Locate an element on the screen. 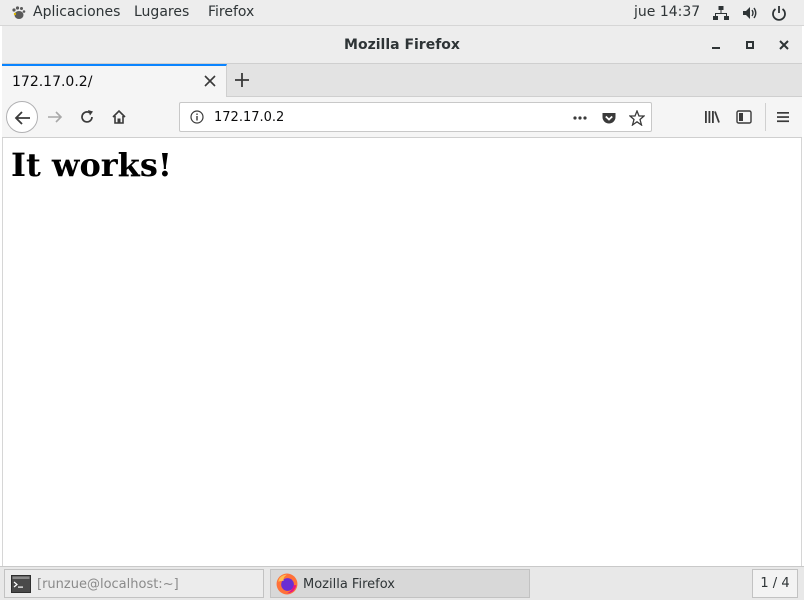 The height and width of the screenshot is (600, 804). toolbar-separator is located at coordinates (765, 117).